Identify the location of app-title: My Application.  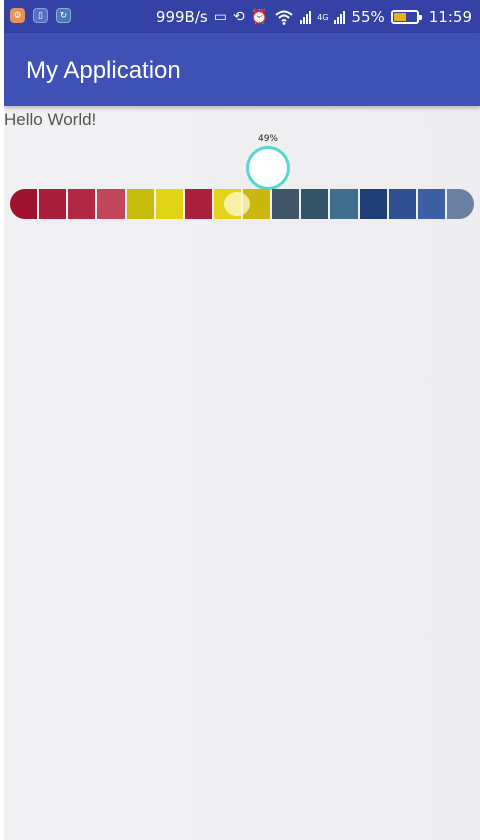
(103, 70).